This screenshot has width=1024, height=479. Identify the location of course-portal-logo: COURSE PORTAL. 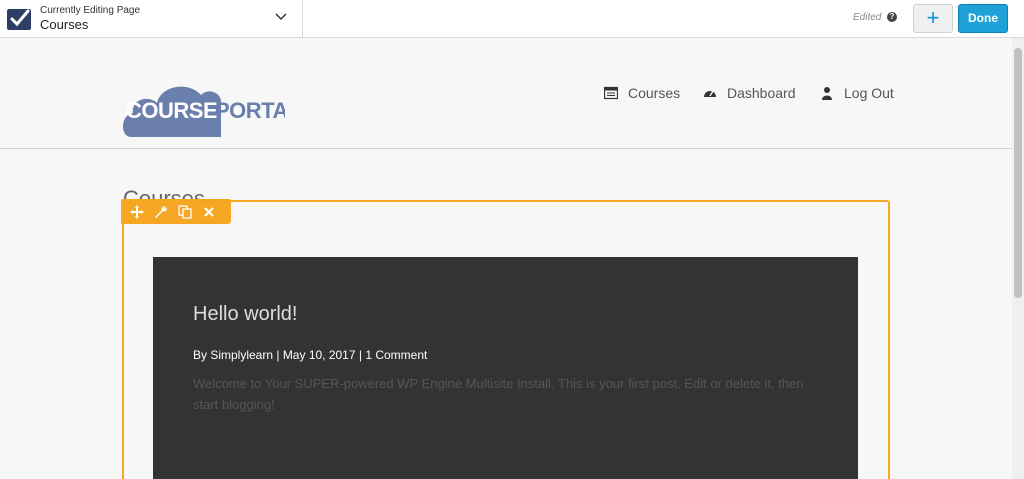
(204, 106).